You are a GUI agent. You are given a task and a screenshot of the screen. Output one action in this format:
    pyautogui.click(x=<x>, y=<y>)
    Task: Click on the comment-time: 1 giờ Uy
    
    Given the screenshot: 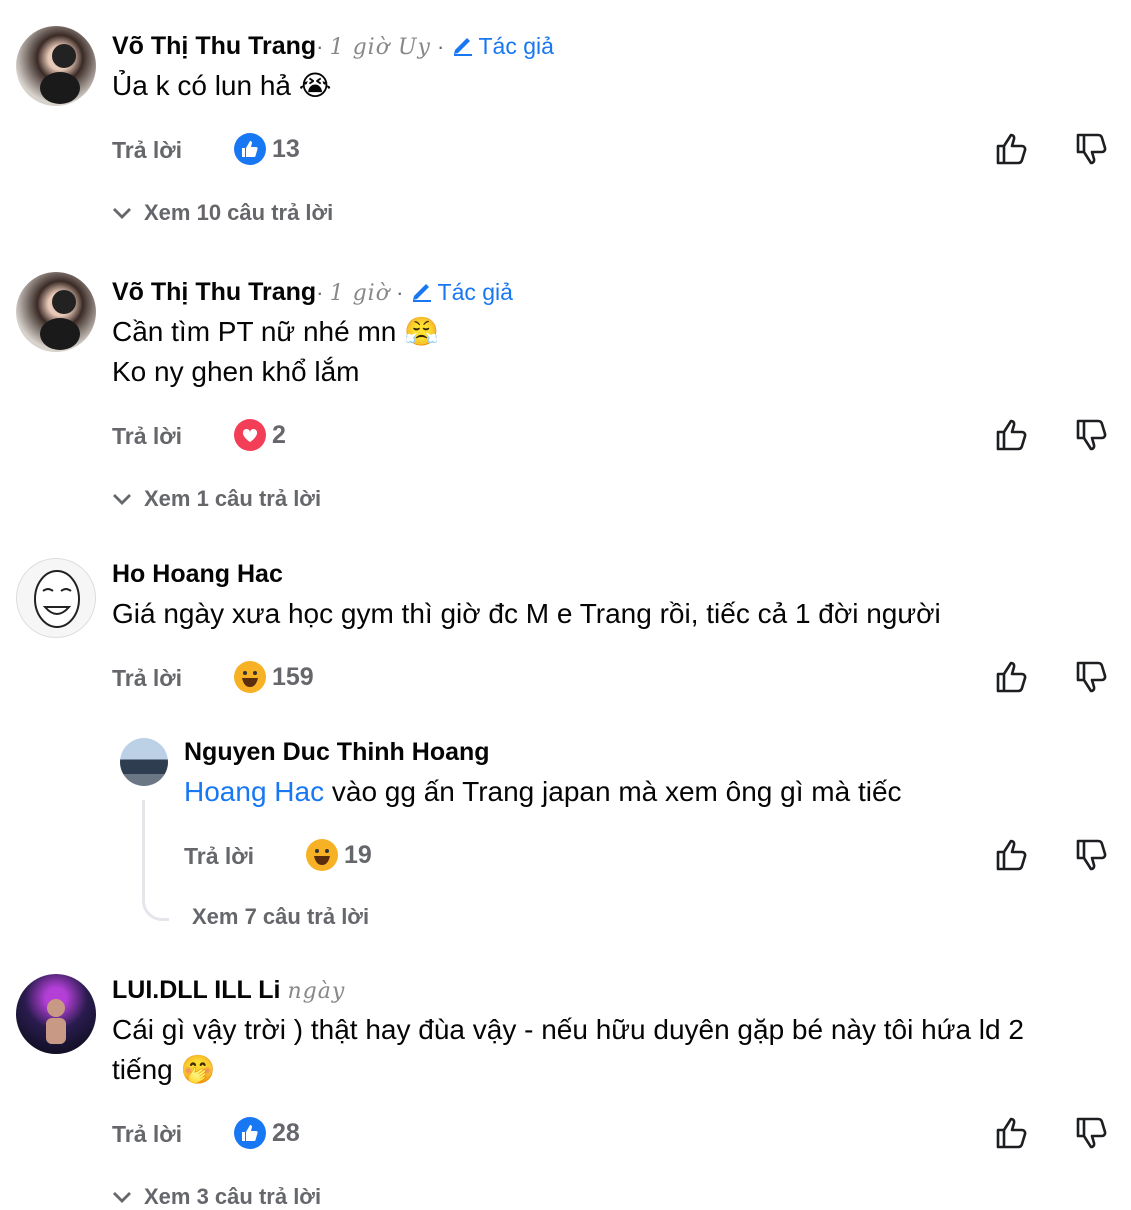 What is the action you would take?
    pyautogui.click(x=380, y=47)
    